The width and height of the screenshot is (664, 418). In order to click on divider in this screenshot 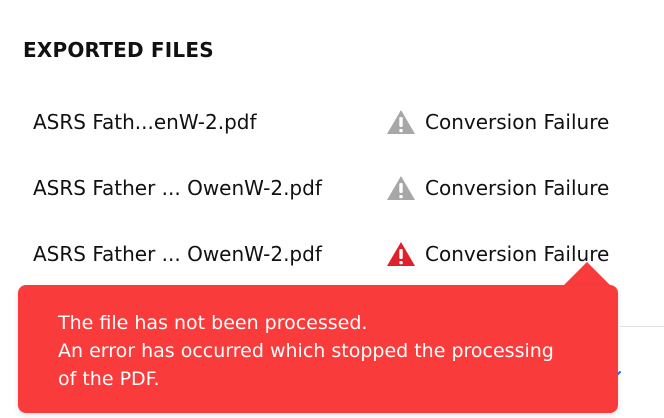, I will do `click(642, 326)`.